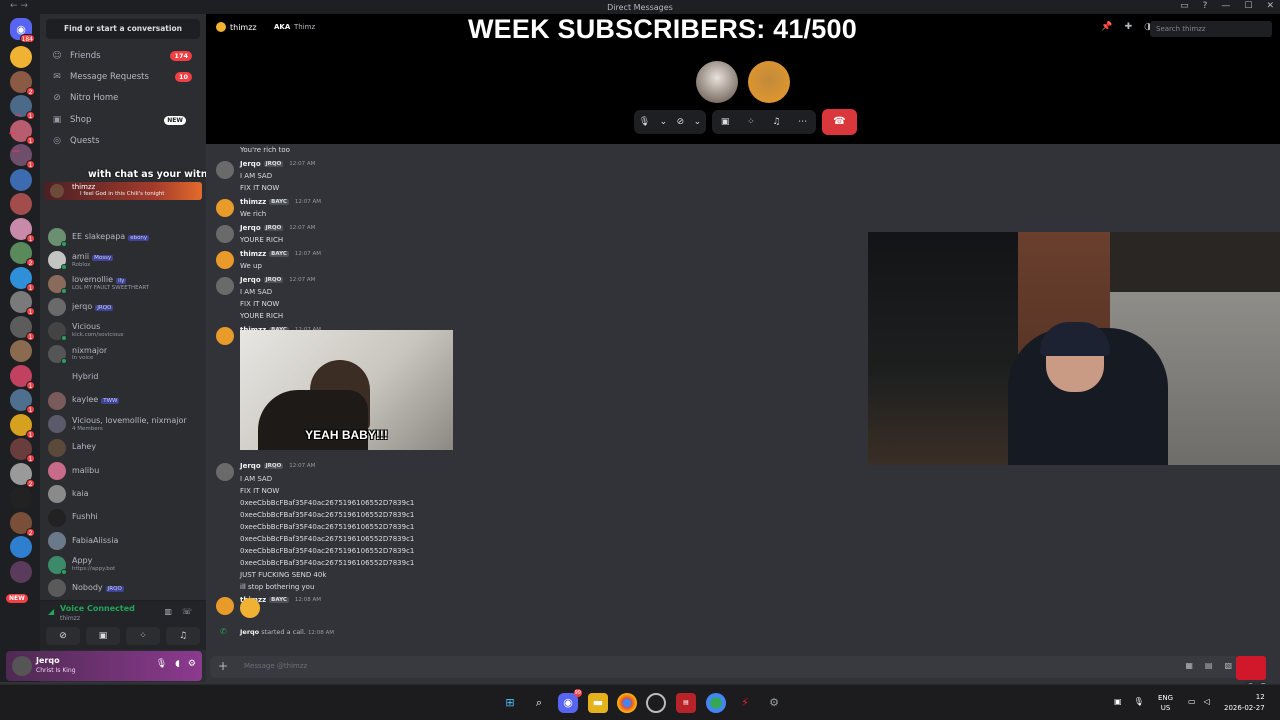 The height and width of the screenshot is (720, 1280). Describe the element at coordinates (161, 664) in the screenshot. I see `mic-icon: 🎙` at that location.